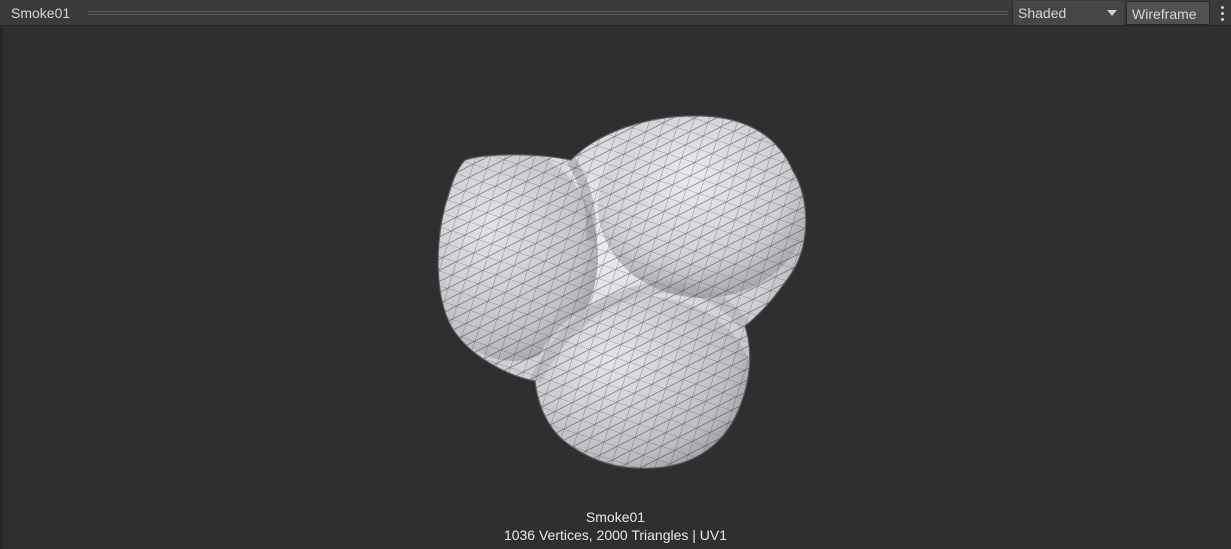 The width and height of the screenshot is (1231, 549). What do you see at coordinates (615, 535) in the screenshot?
I see `mesh-stats-label: 1036 Vertices, 2000 Triangles | UV1` at bounding box center [615, 535].